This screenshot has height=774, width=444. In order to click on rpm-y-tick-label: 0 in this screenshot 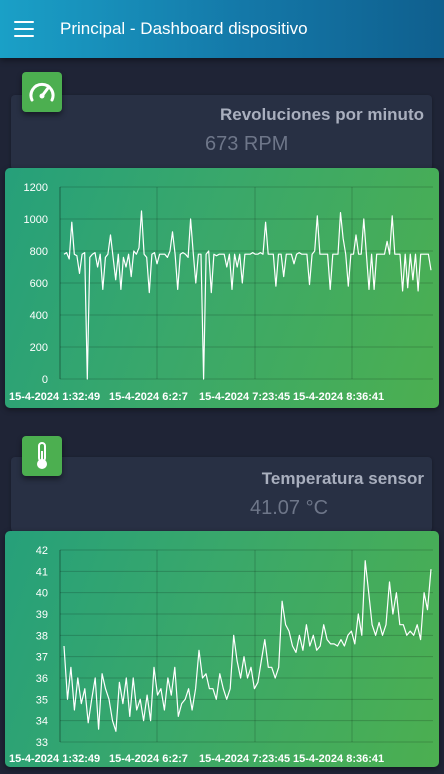, I will do `click(45, 380)`.